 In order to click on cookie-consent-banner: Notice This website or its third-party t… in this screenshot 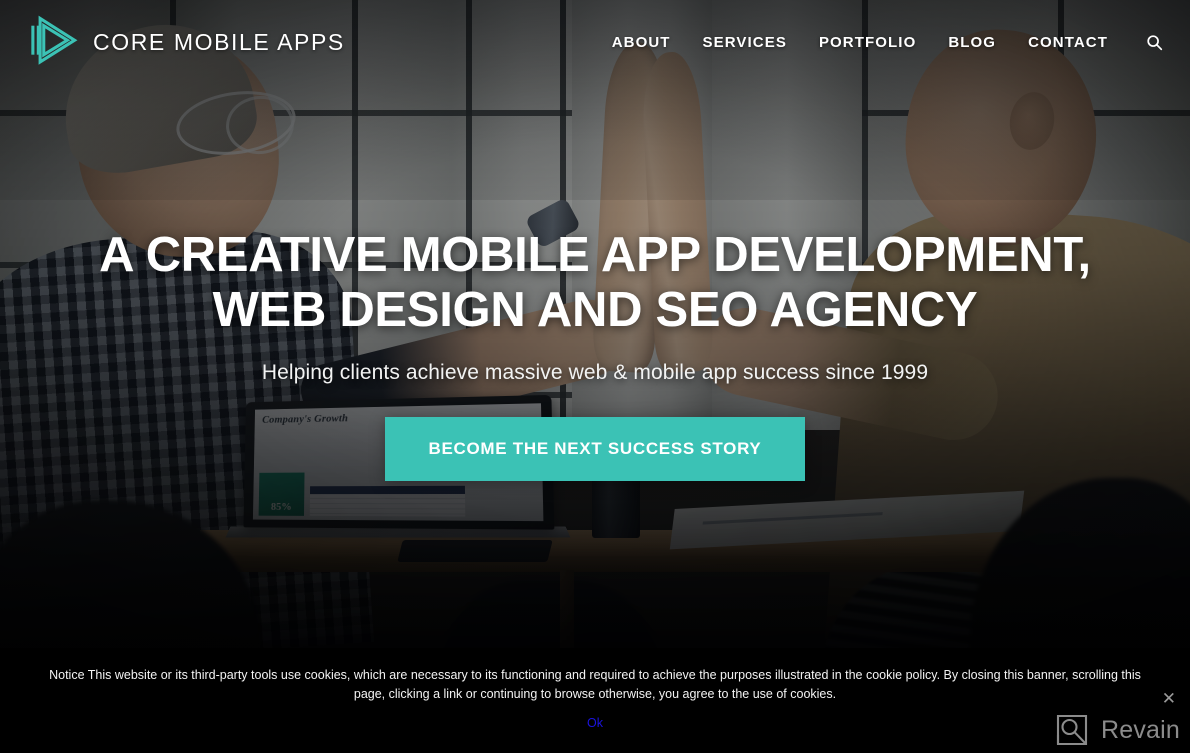, I will do `click(595, 700)`.